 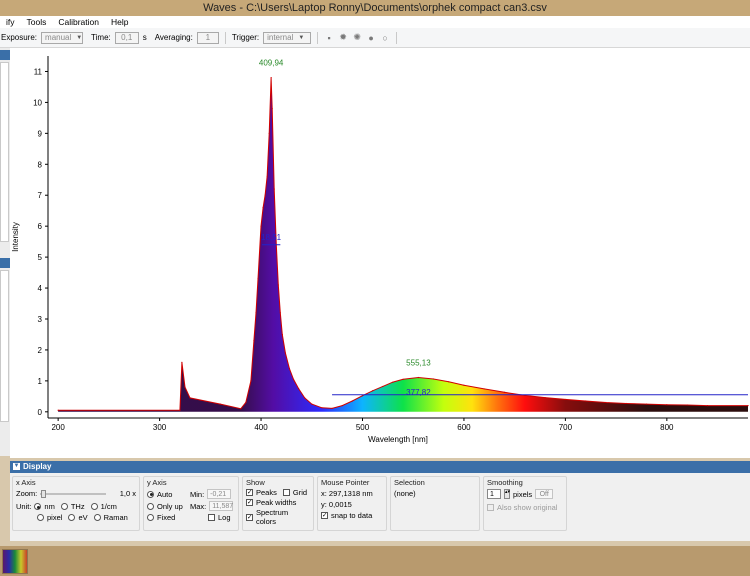 I want to click on menu-bar: ify Tools Calibration Help, so click(x=375, y=22).